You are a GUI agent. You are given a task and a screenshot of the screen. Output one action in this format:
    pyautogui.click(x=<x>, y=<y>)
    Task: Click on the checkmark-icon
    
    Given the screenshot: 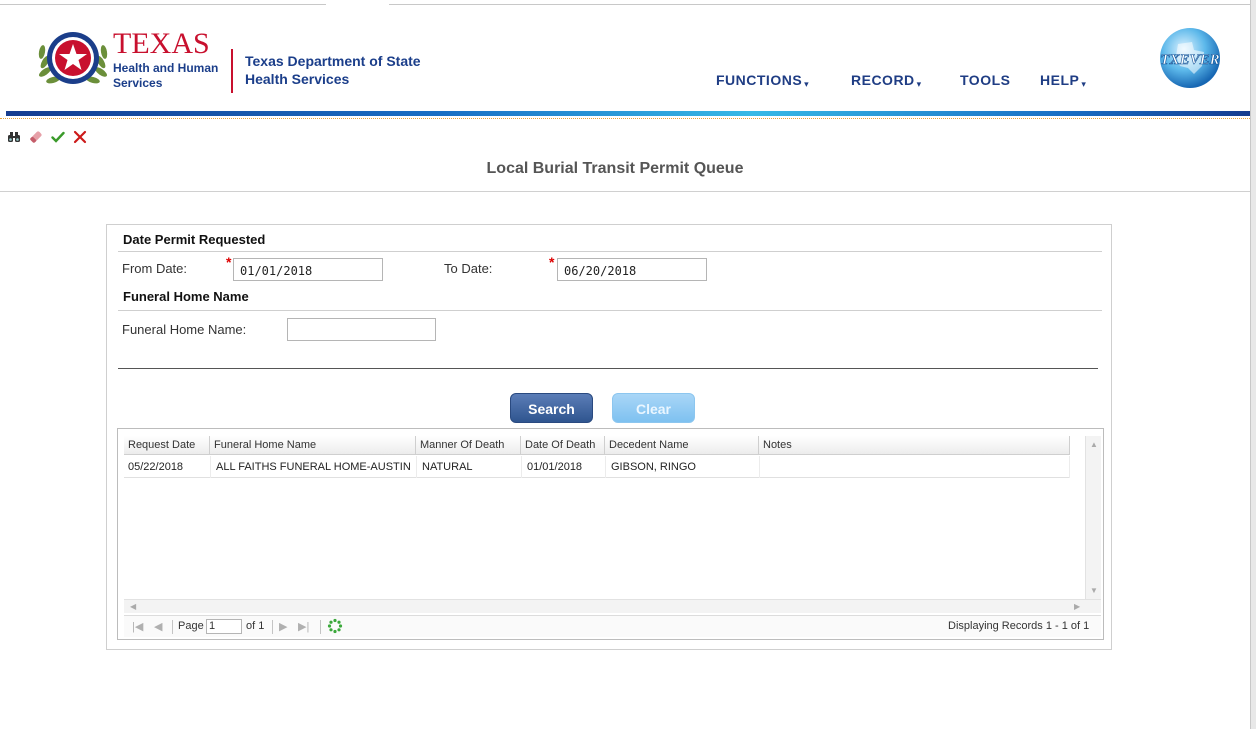 What is the action you would take?
    pyautogui.click(x=58, y=137)
    